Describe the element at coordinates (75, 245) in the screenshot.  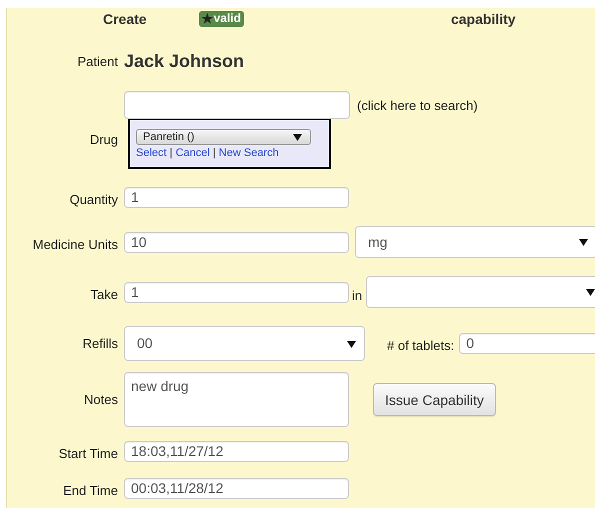
I see `field-label: Medicine Units` at that location.